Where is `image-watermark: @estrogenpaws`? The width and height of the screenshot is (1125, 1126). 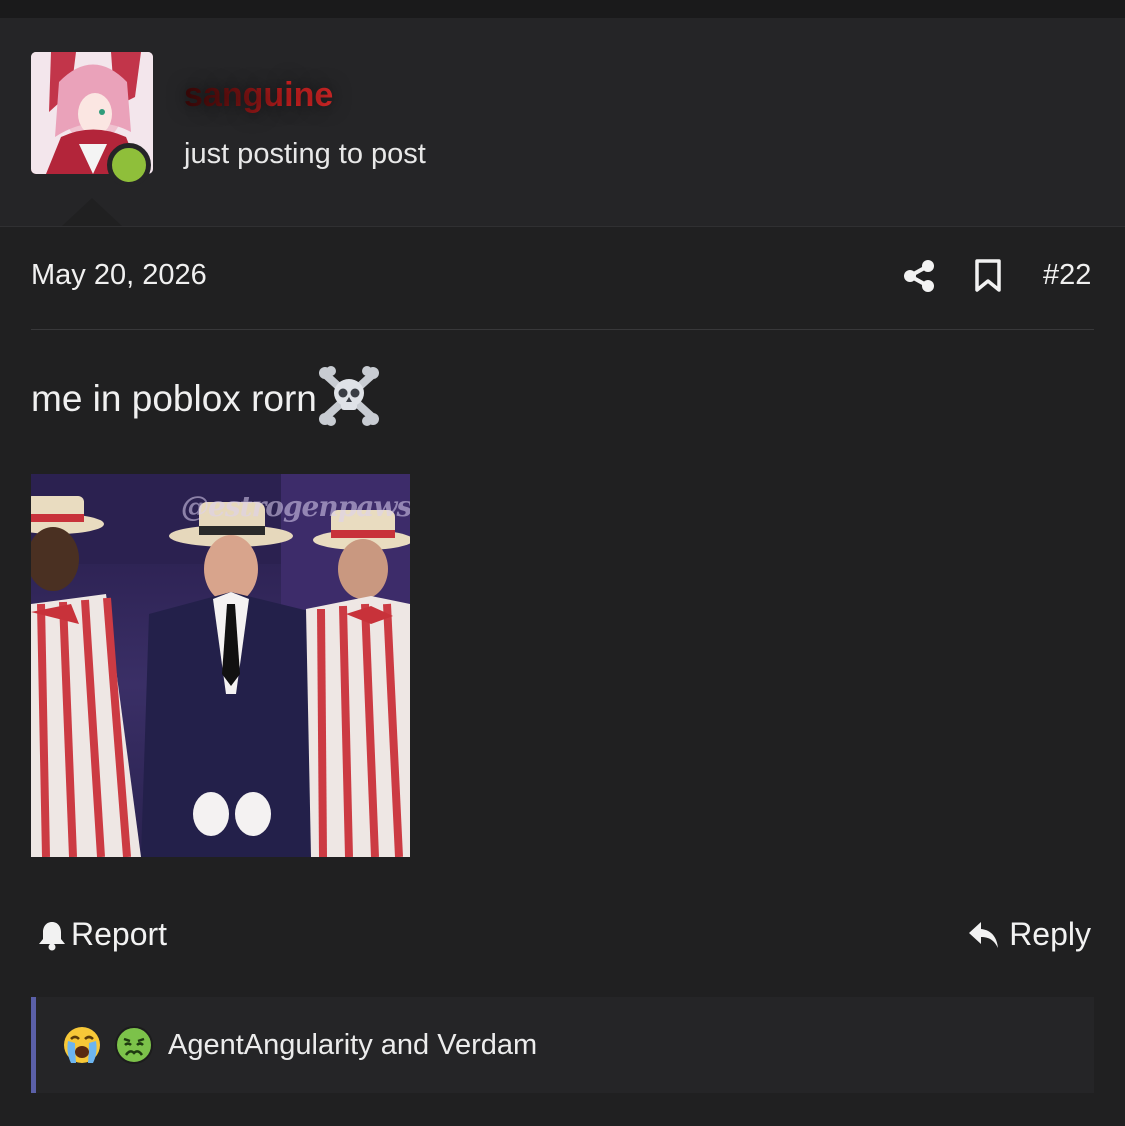 image-watermark: @estrogenpaws is located at coordinates (295, 506).